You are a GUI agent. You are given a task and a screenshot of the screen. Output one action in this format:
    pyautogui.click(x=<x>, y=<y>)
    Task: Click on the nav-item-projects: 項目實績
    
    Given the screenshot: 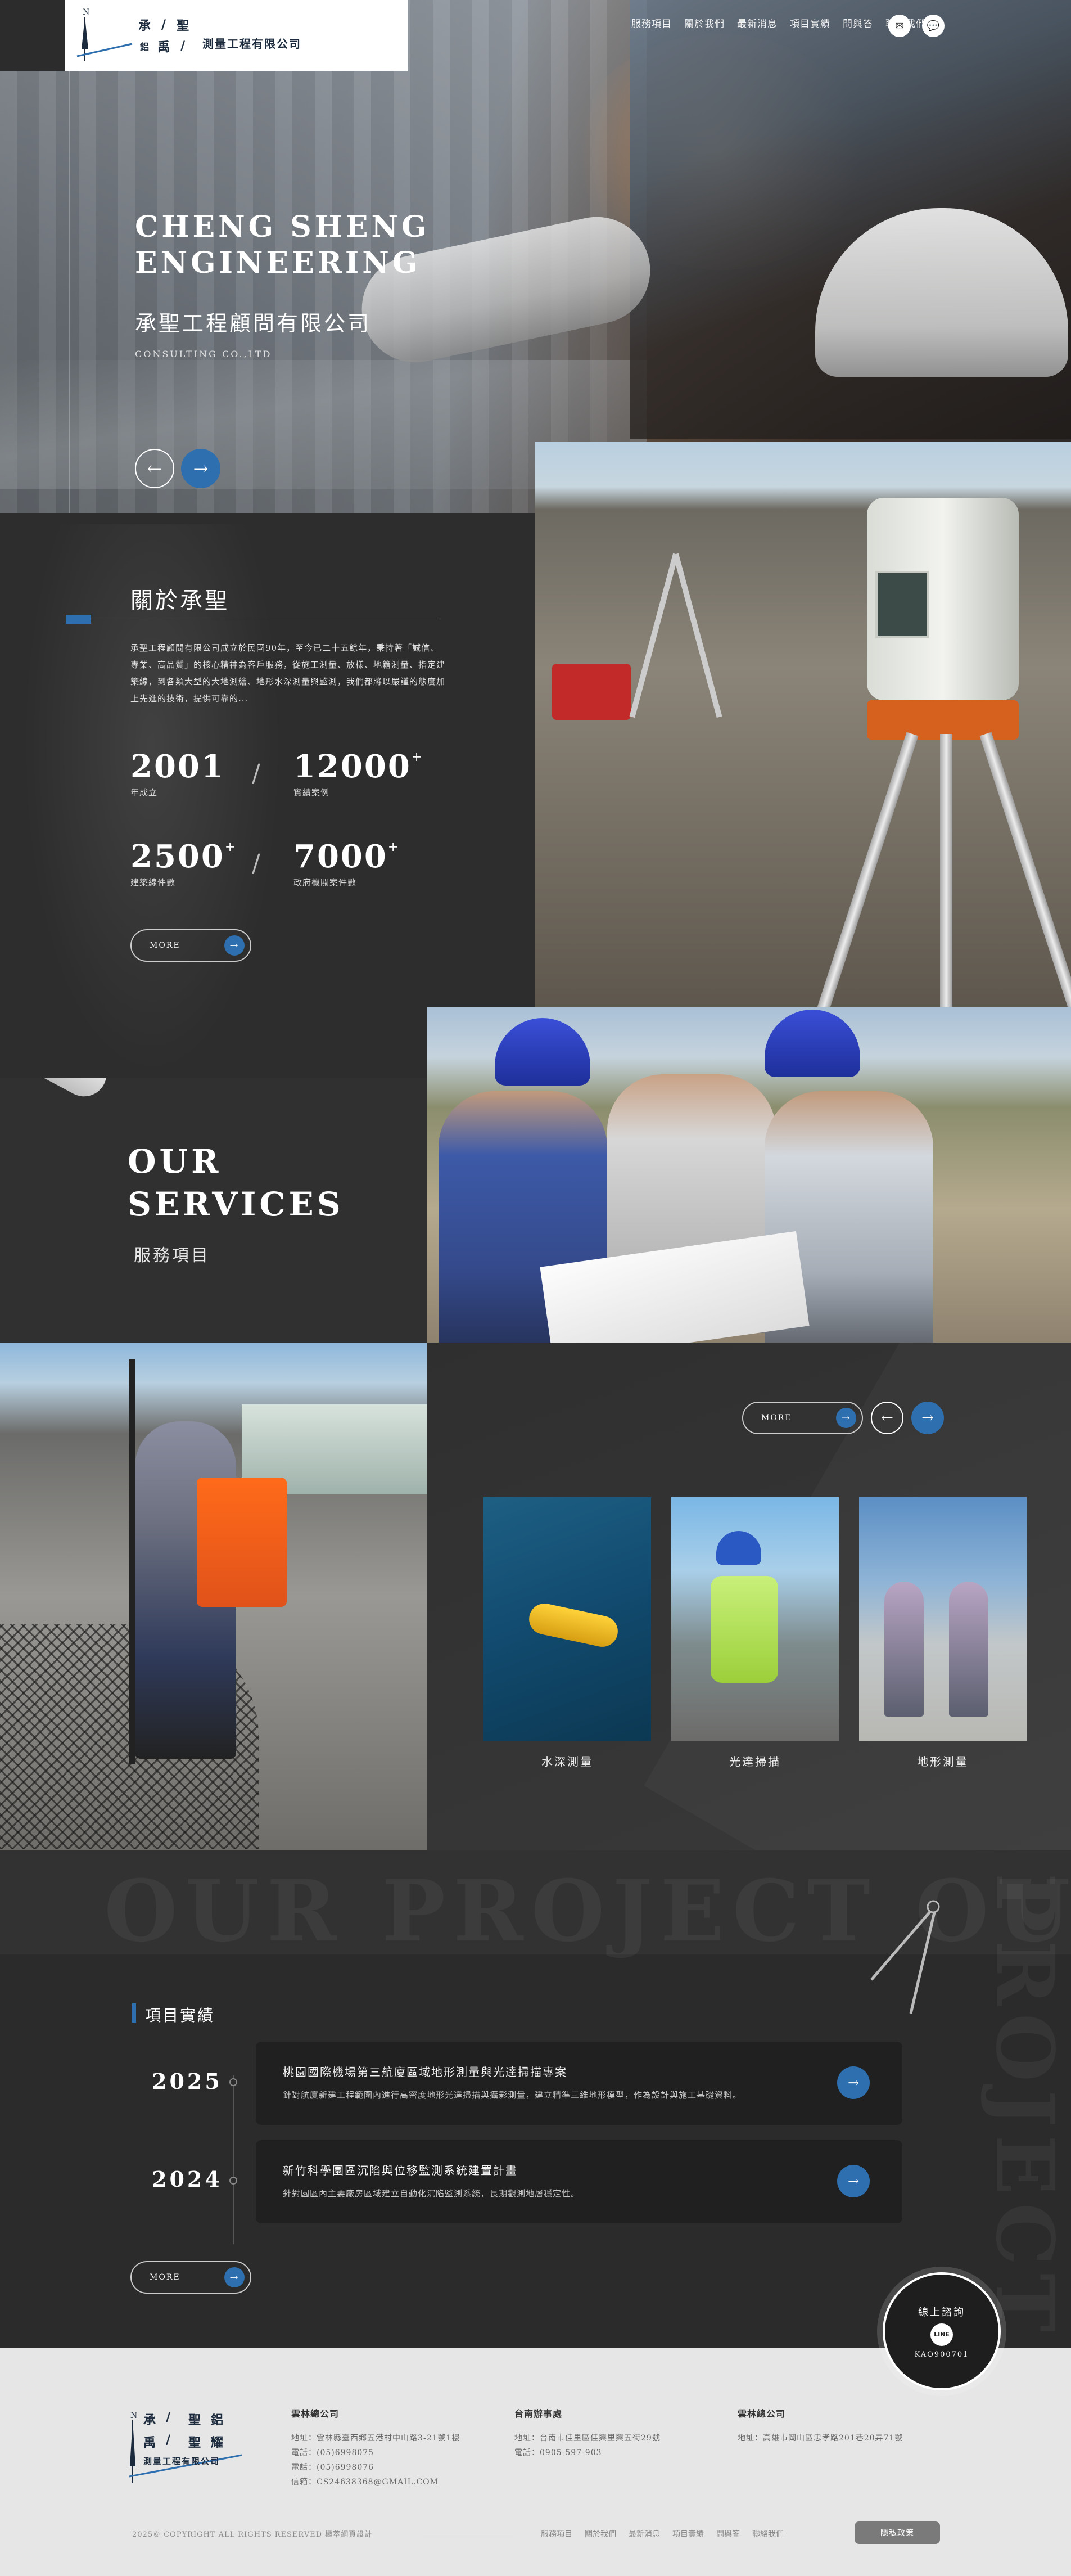 What is the action you would take?
    pyautogui.click(x=810, y=23)
    